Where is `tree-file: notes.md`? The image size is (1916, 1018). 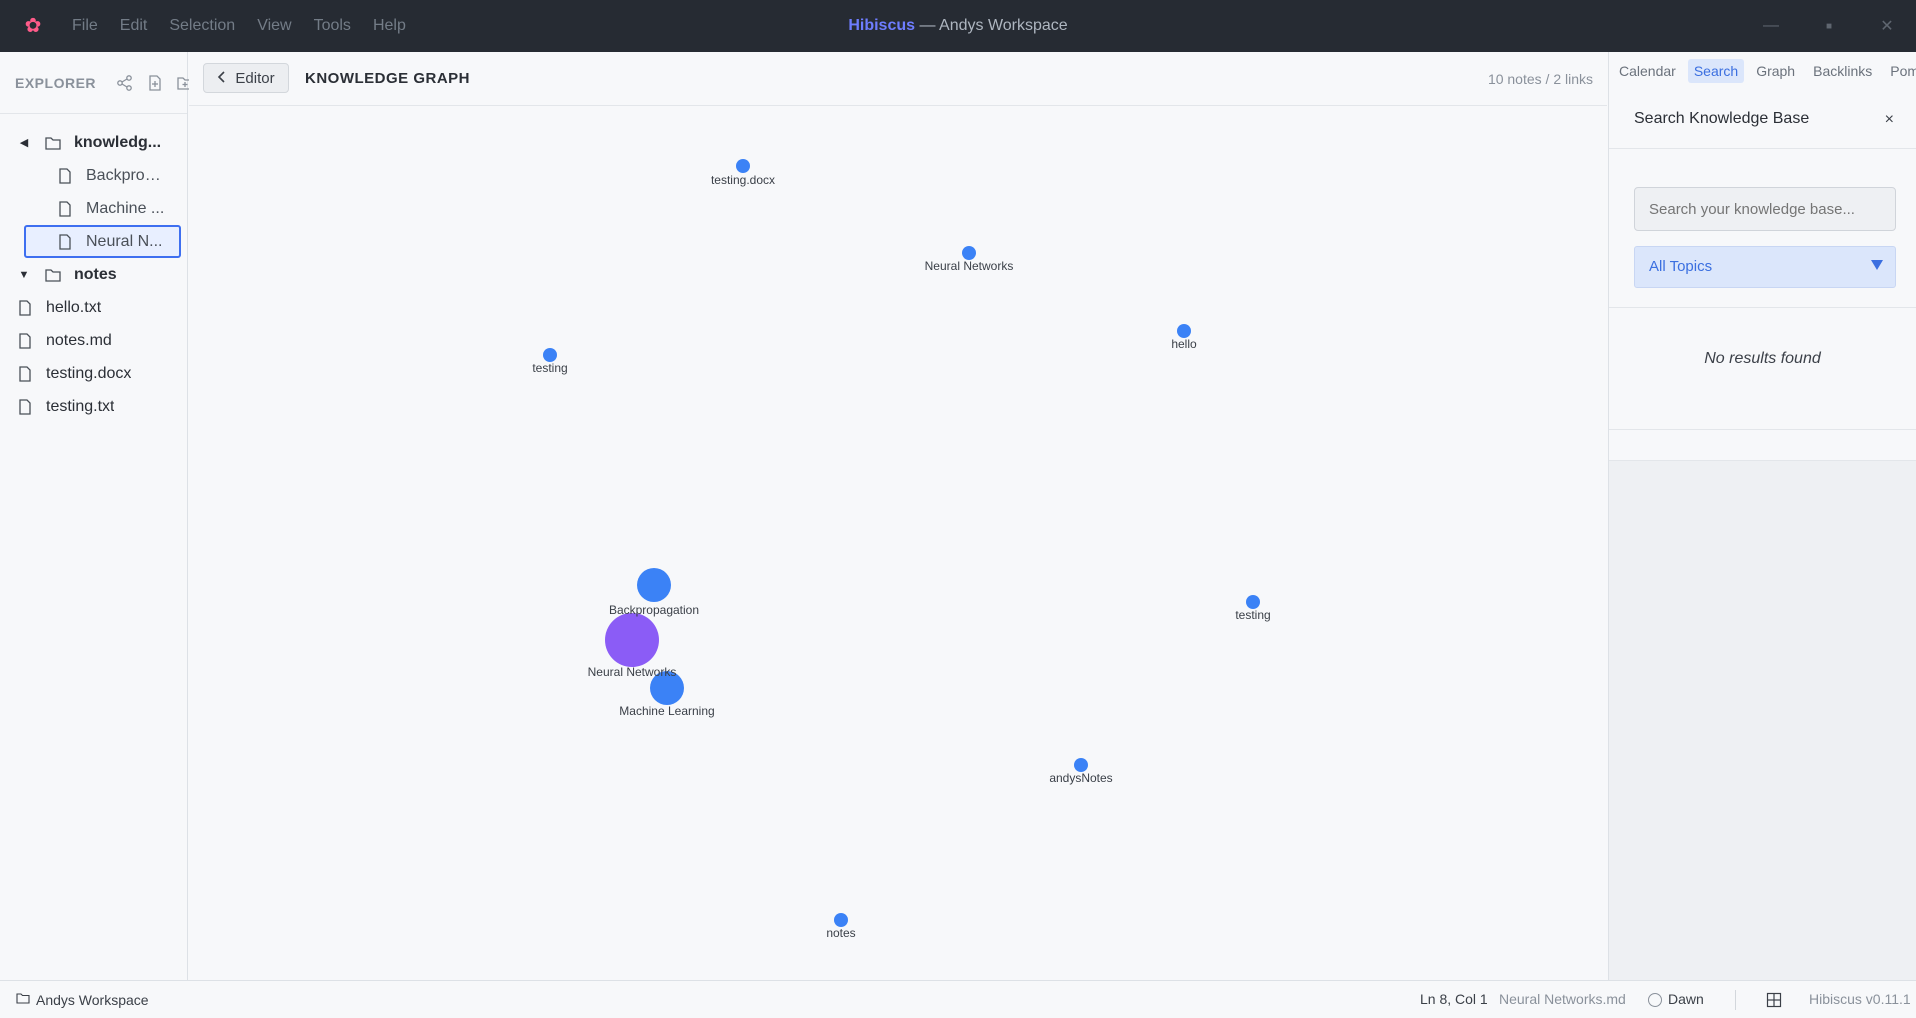 tree-file: notes.md is located at coordinates (93, 340).